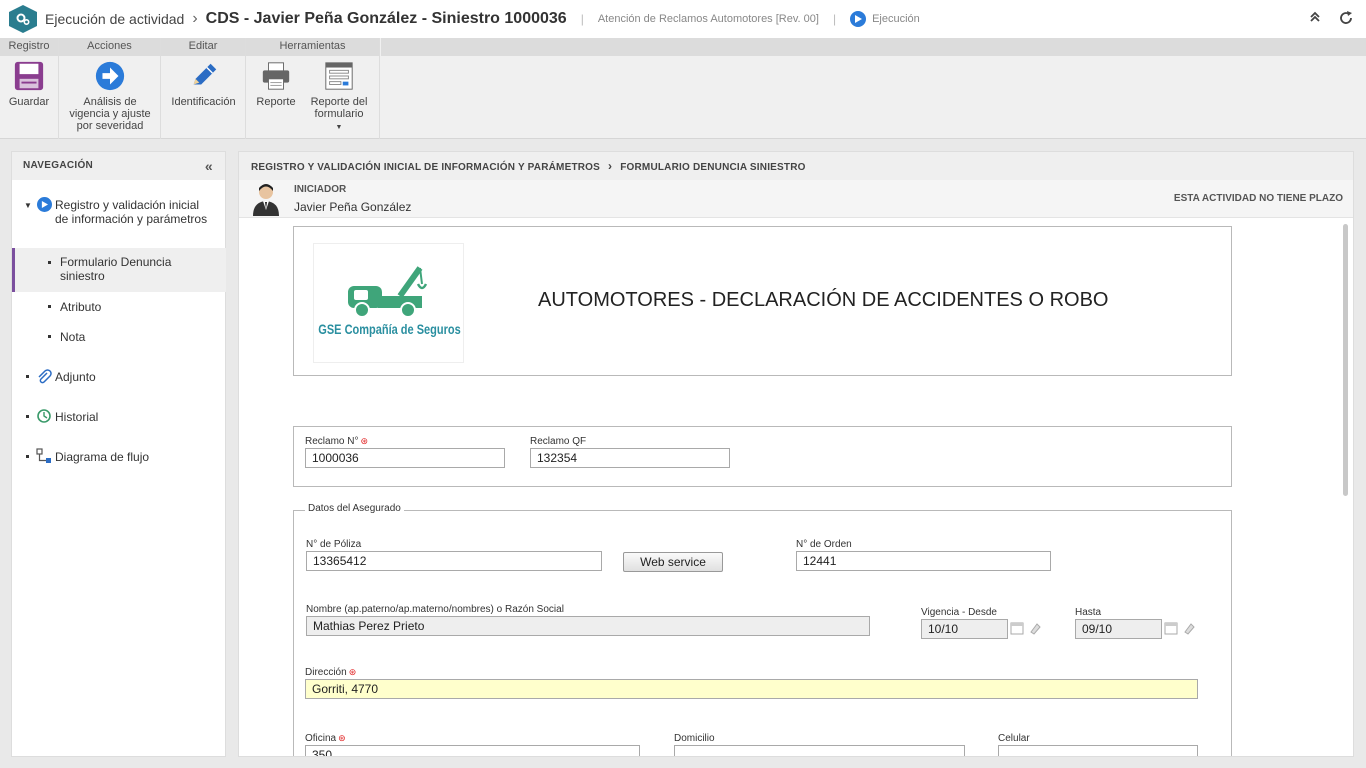 The image size is (1366, 768). What do you see at coordinates (118, 166) in the screenshot?
I see `nav-header: NAVEGACIÓN «` at bounding box center [118, 166].